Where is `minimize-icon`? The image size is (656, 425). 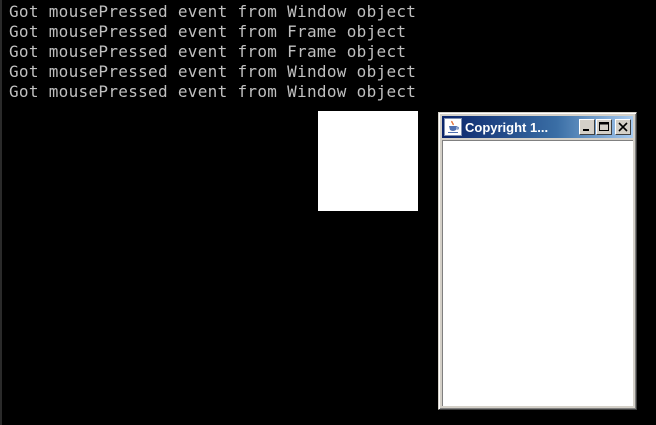
minimize-icon is located at coordinates (586, 130).